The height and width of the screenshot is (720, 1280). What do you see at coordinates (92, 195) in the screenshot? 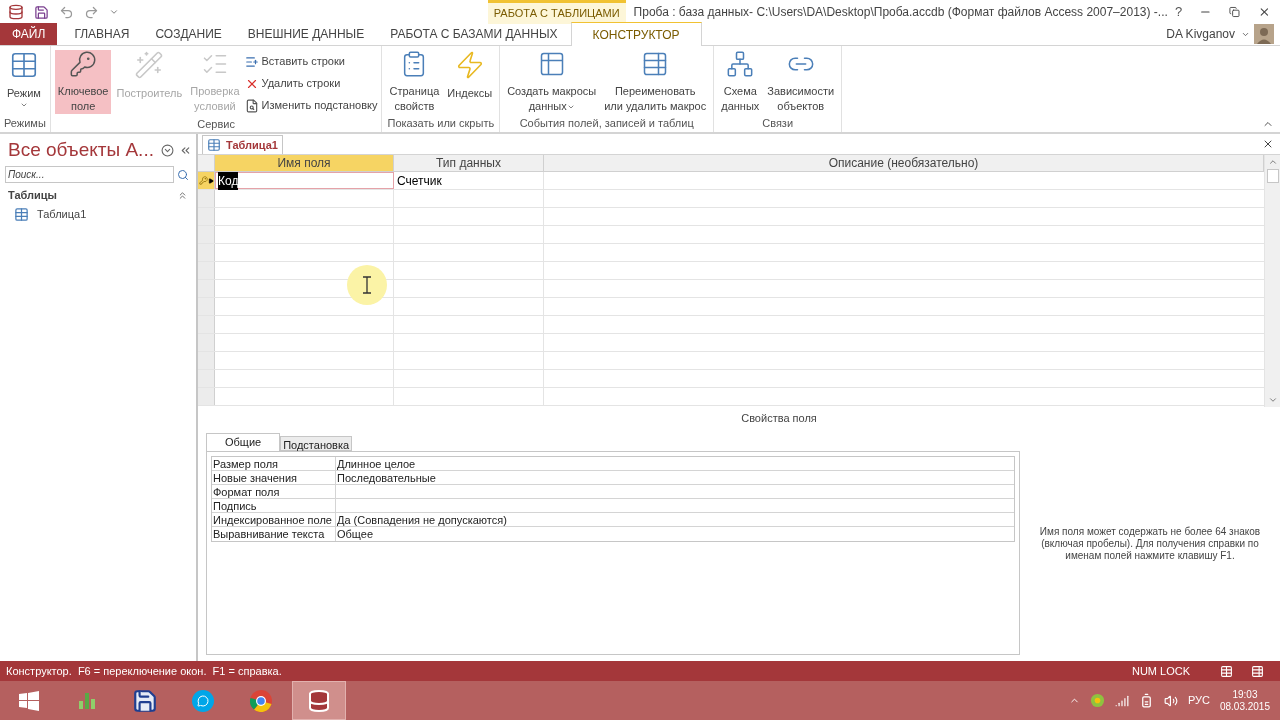
I see `group-header: Таблицы` at bounding box center [92, 195].